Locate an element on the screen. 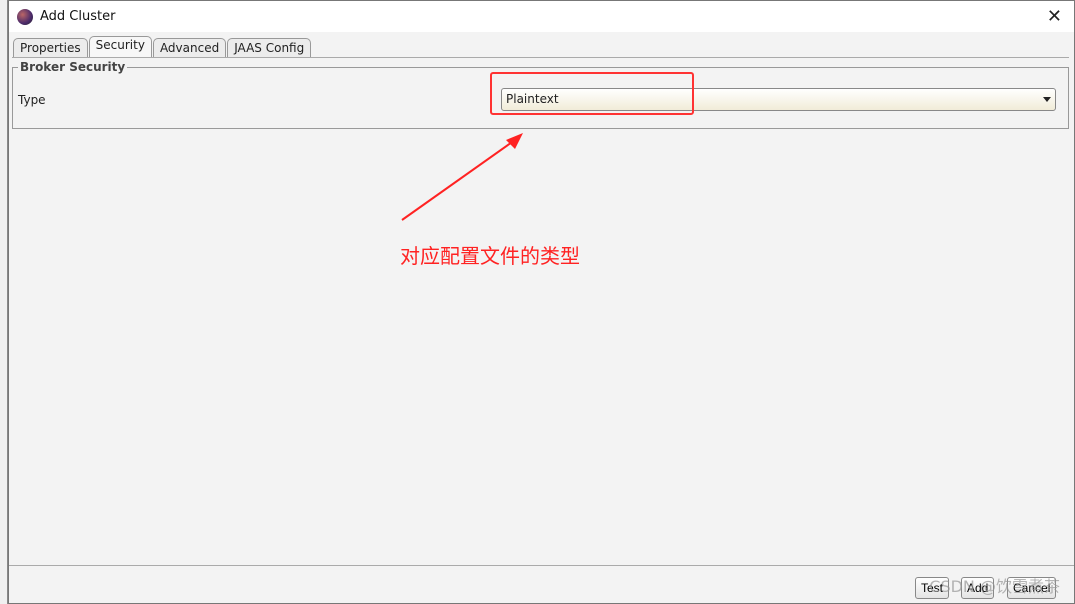 This screenshot has width=1075, height=604. arrow-line is located at coordinates (458, 180).